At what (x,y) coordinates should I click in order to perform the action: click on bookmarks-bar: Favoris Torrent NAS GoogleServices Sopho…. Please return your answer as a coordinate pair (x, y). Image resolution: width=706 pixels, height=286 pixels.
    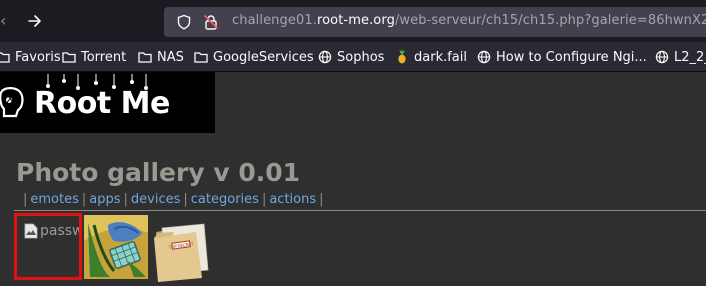
    Looking at the image, I should click on (353, 57).